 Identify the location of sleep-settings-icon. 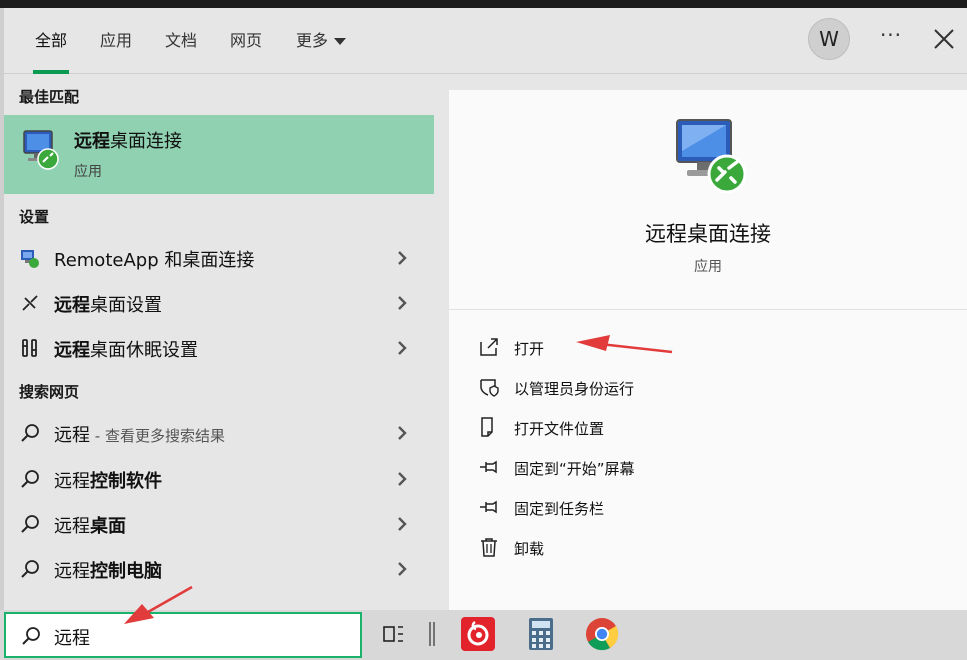
(29, 348).